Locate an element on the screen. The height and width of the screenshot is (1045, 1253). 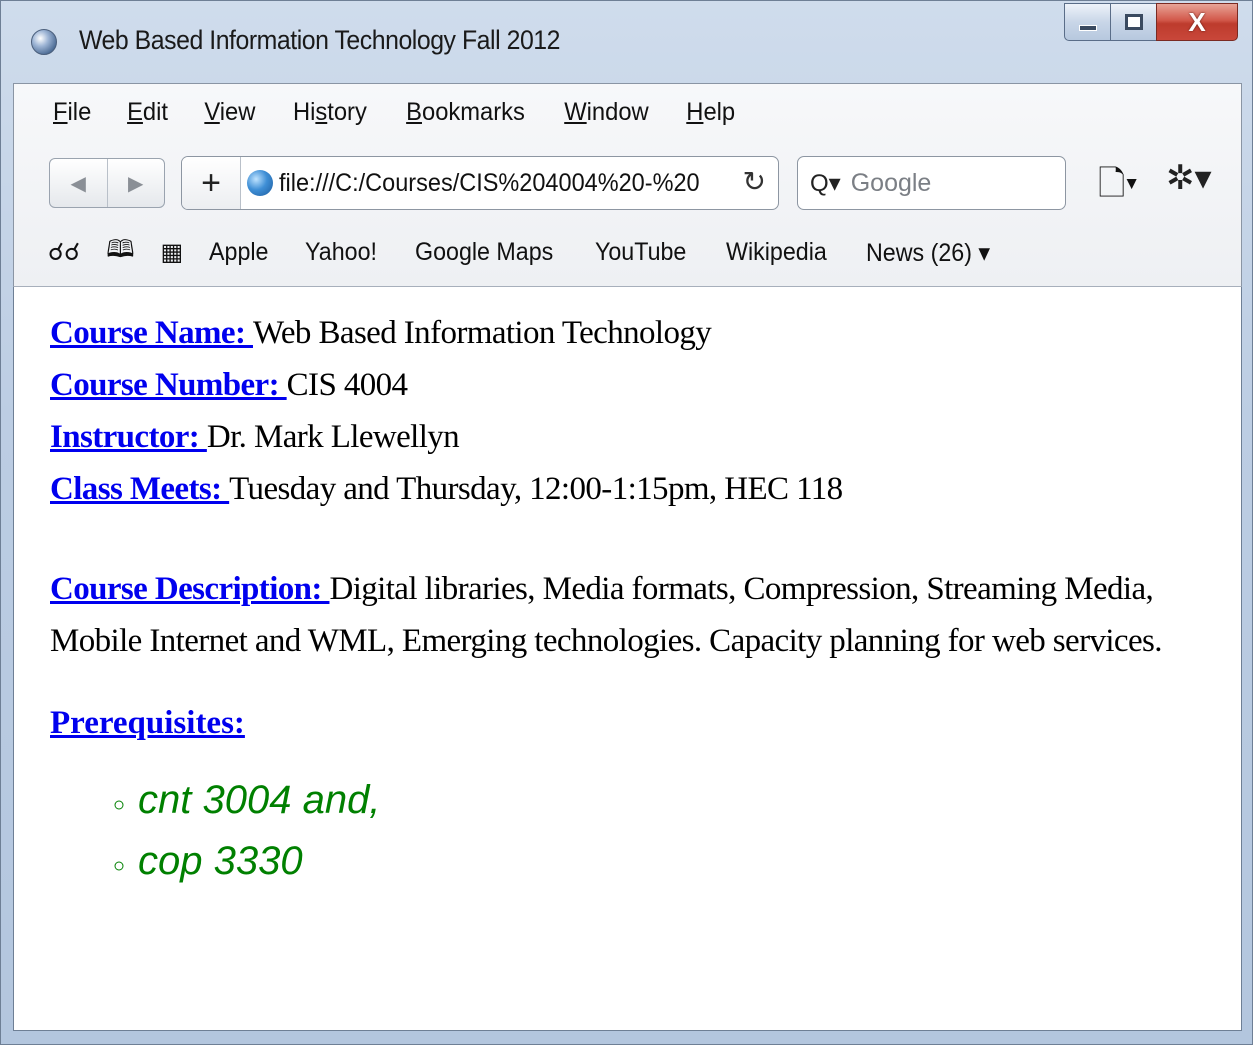
reload-icon: ↻ is located at coordinates (754, 181).